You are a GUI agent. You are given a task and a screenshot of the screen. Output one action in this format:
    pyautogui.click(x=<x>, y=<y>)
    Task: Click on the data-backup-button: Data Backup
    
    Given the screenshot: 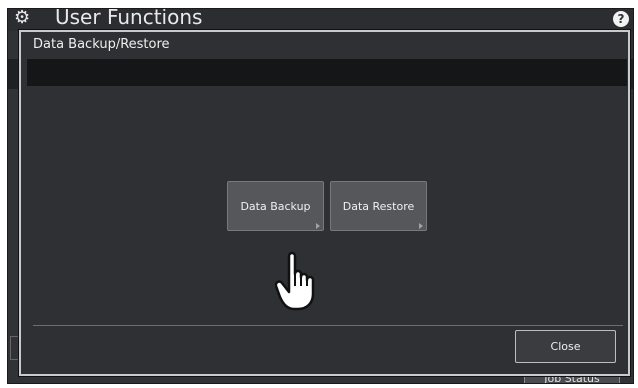 What is the action you would take?
    pyautogui.click(x=275, y=206)
    